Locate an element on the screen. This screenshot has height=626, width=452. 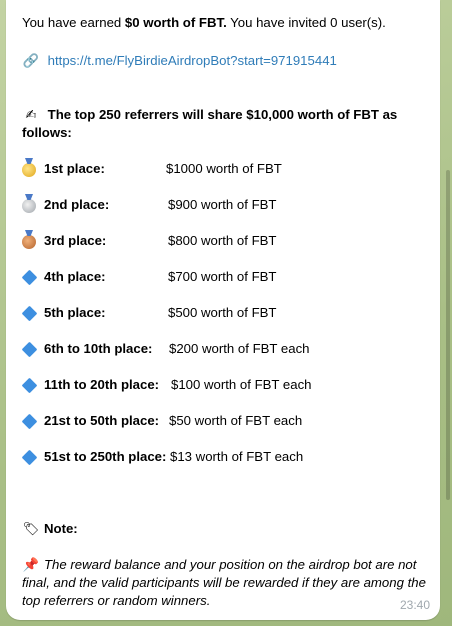
note-heading: 🏷 Note: is located at coordinates (50, 529).